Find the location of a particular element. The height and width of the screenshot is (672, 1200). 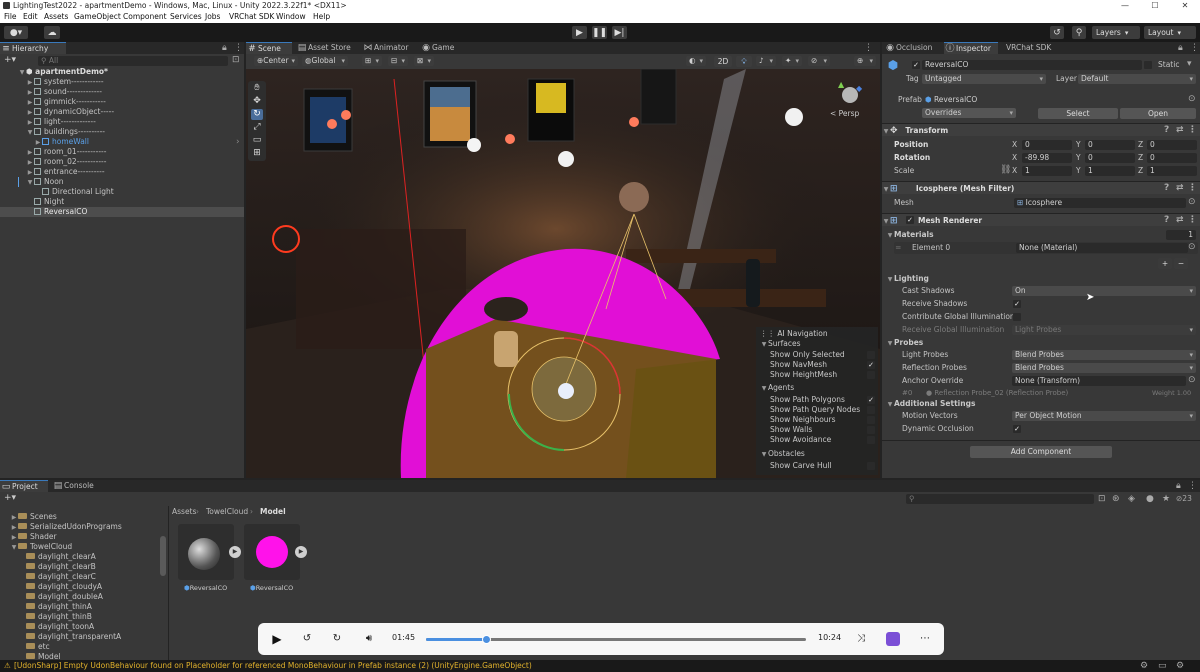

asset-tile is located at coordinates (206, 552).